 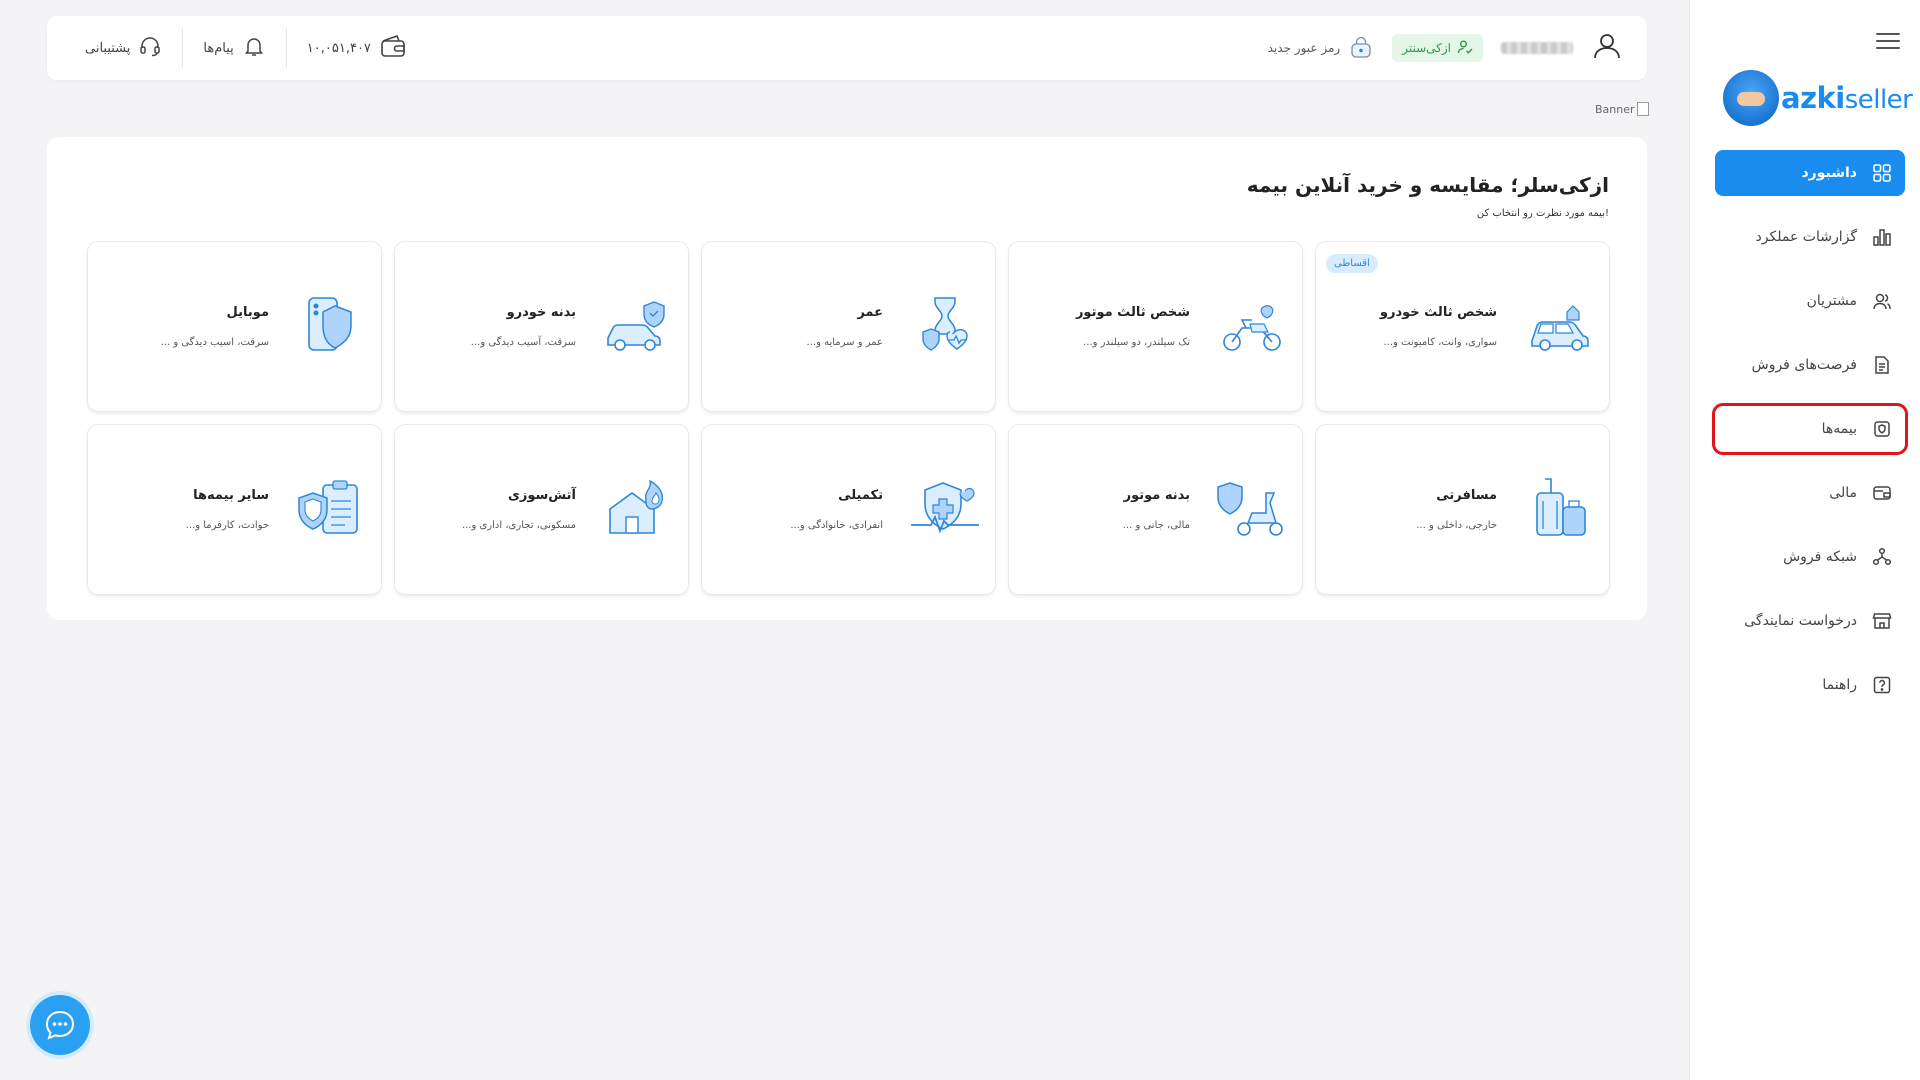 I want to click on sidebar-item-reports: گزارشات عملکرد, so click(x=1810, y=237).